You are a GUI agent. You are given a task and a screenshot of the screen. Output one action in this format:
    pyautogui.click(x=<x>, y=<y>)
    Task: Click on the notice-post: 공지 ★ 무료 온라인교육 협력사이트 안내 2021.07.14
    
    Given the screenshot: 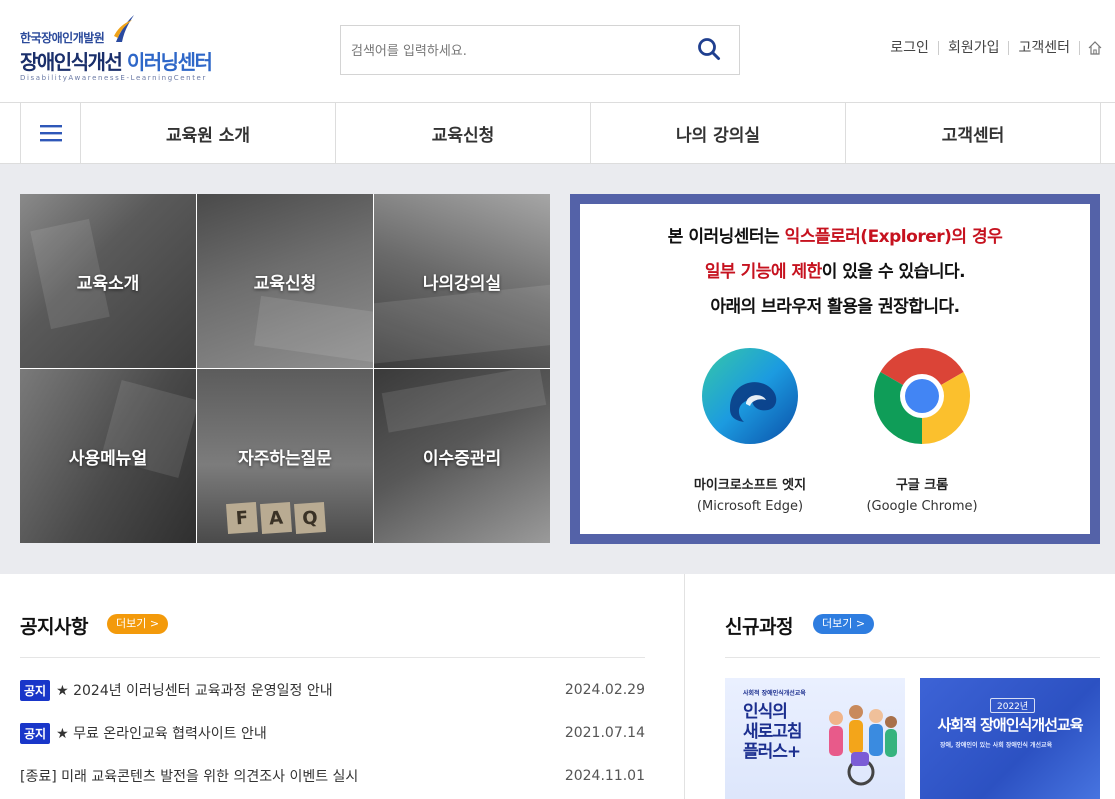 What is the action you would take?
    pyautogui.click(x=332, y=733)
    